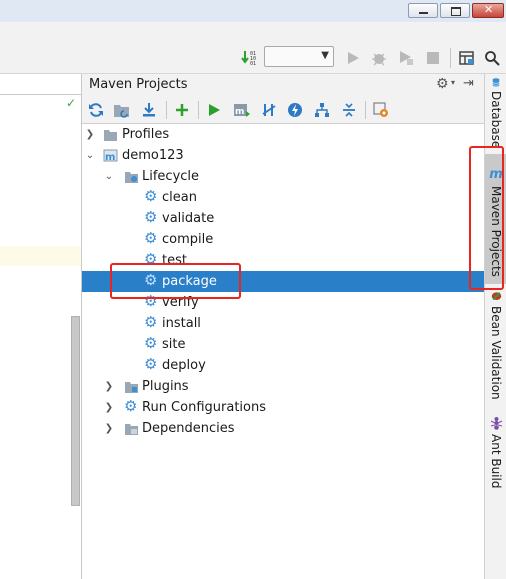 Image resolution: width=506 pixels, height=579 pixels. I want to click on database-tab: Database, so click(495, 113).